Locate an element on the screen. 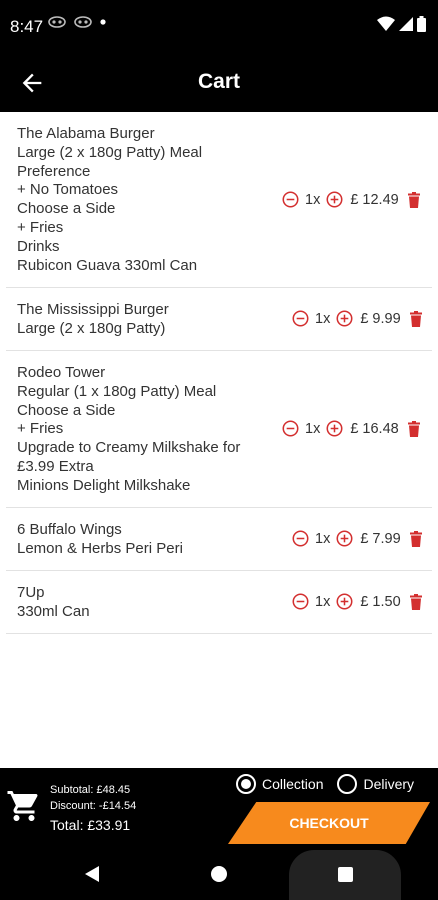 The height and width of the screenshot is (900, 438). status-system-icons is located at coordinates (401, 24).